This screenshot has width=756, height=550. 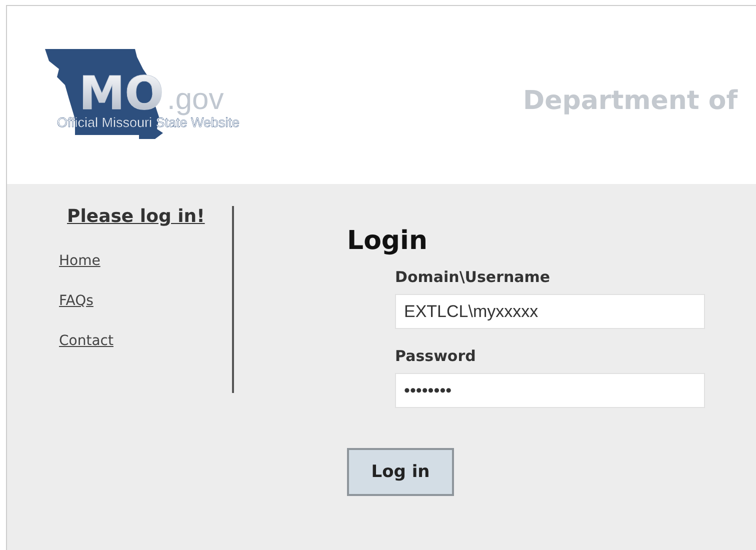 What do you see at coordinates (387, 241) in the screenshot?
I see `login-title: Login` at bounding box center [387, 241].